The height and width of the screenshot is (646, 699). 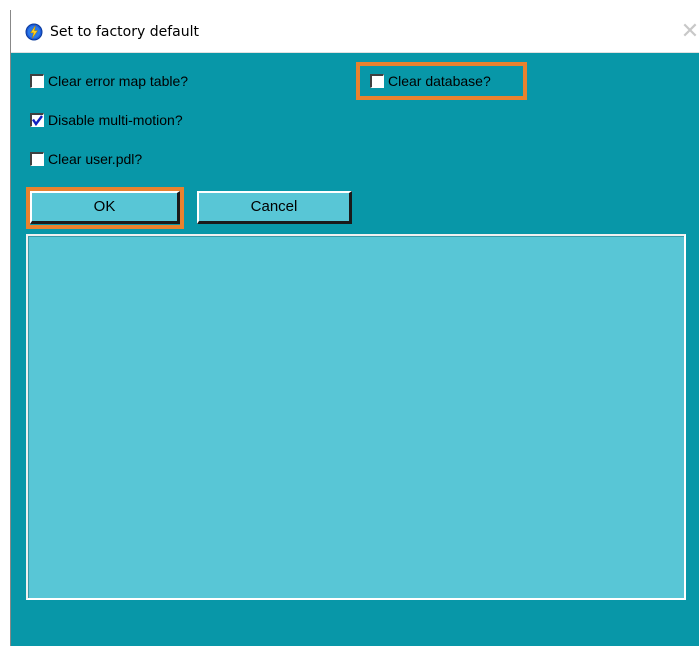 I want to click on clear-error-map-checkbox, so click(x=37, y=81).